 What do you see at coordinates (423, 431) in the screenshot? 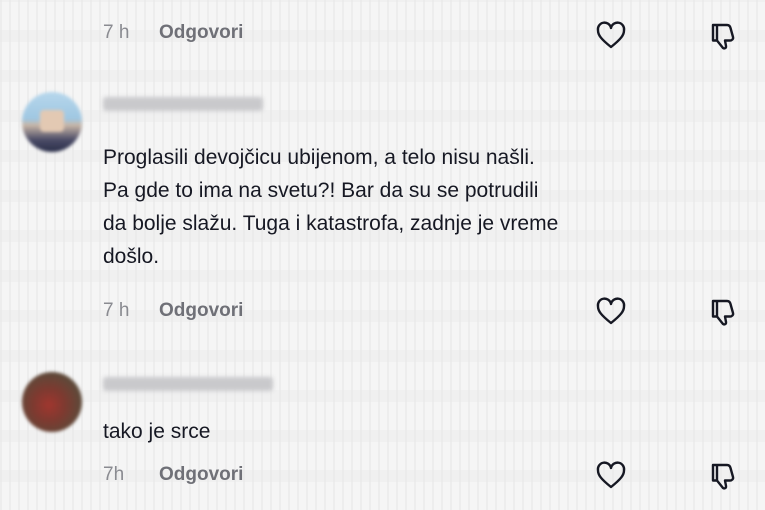
I see `comment-text: tako je srce` at bounding box center [423, 431].